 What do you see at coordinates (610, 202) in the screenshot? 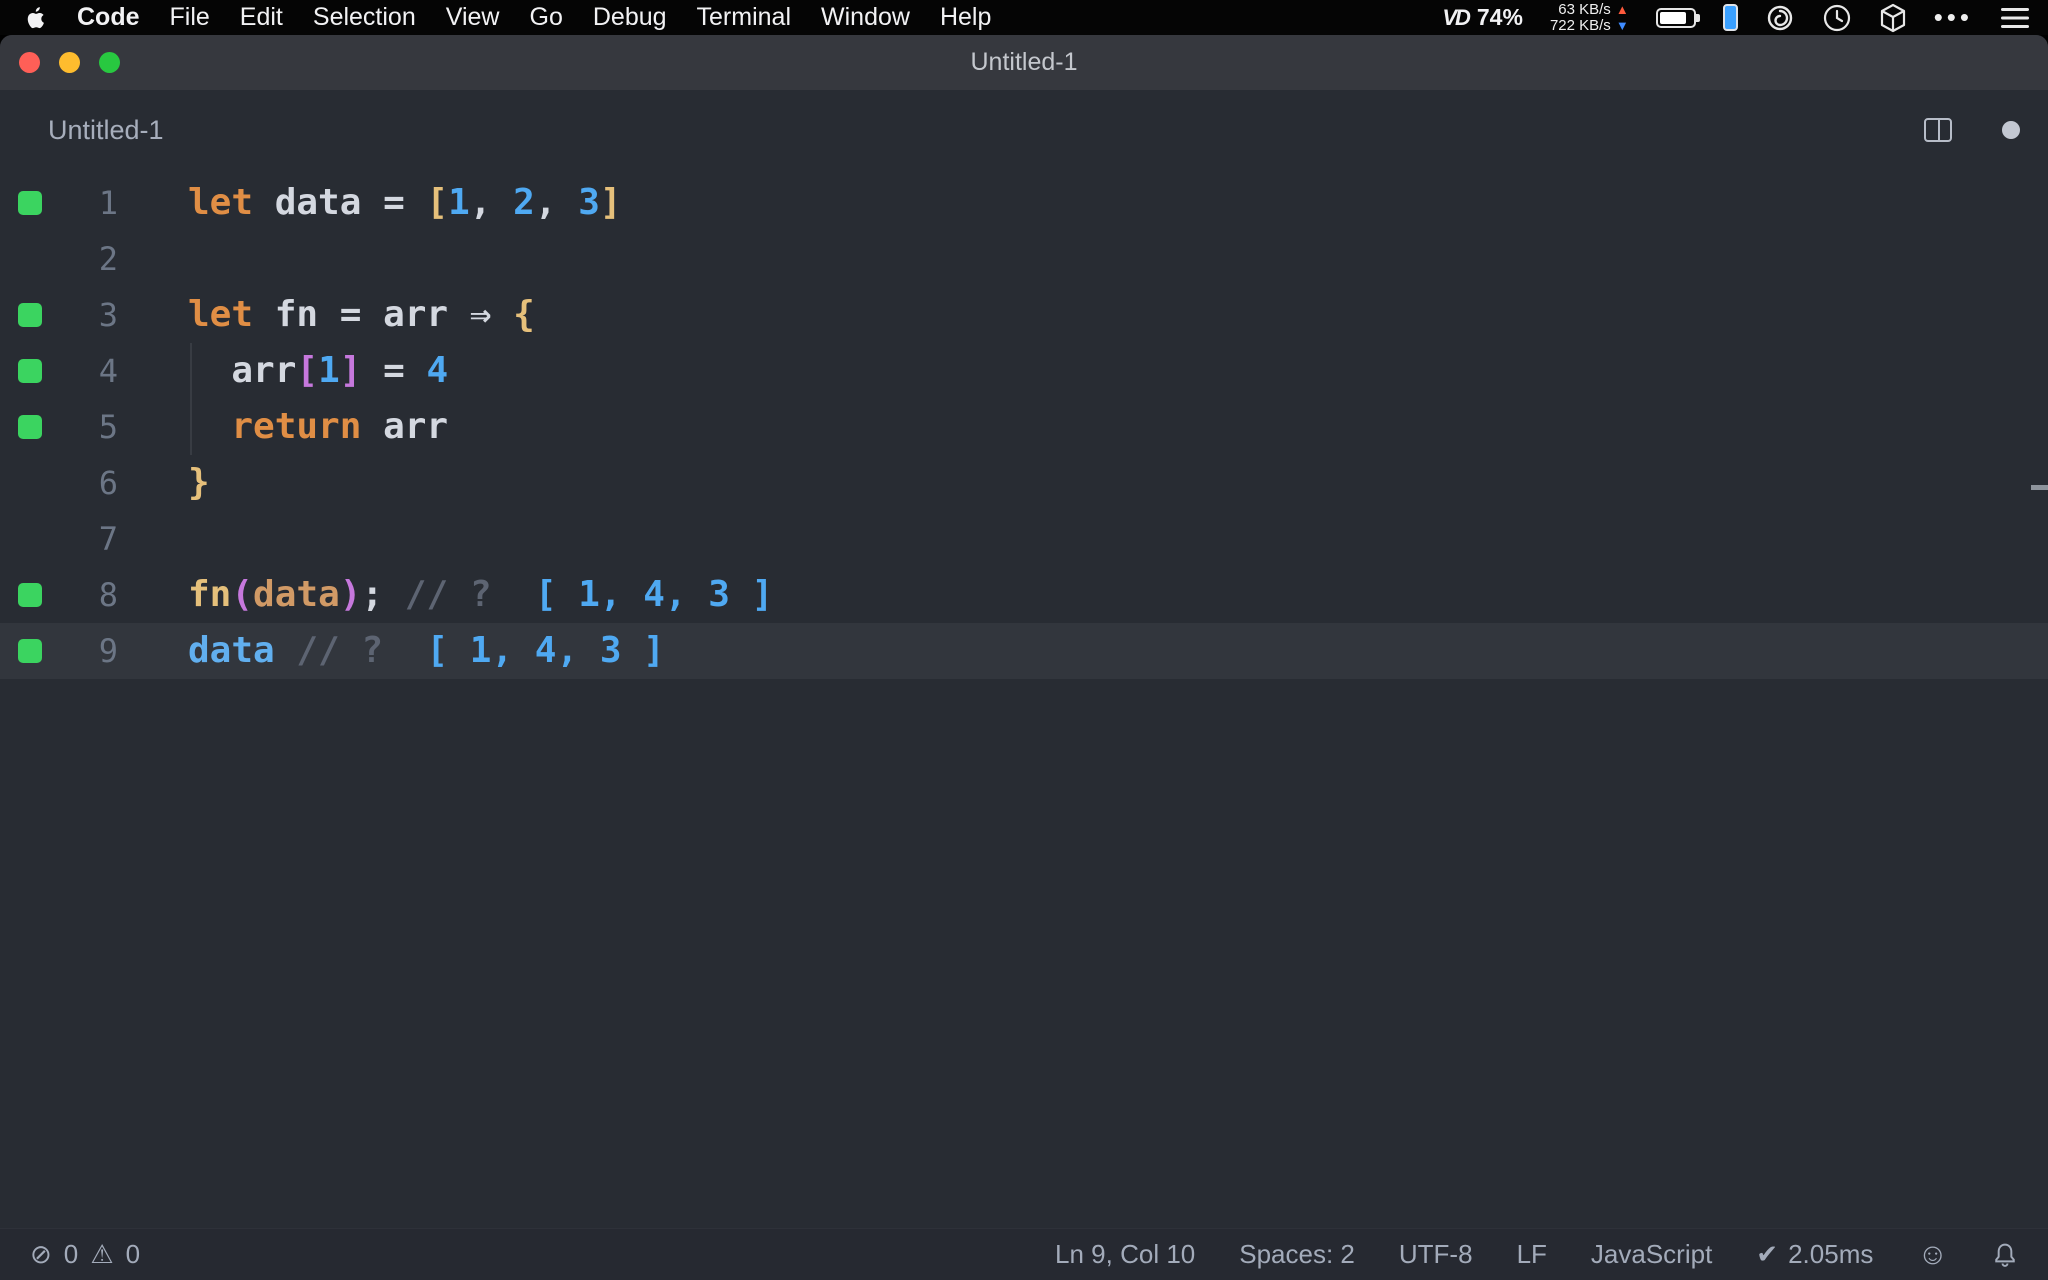
I see `token-b1: ]` at bounding box center [610, 202].